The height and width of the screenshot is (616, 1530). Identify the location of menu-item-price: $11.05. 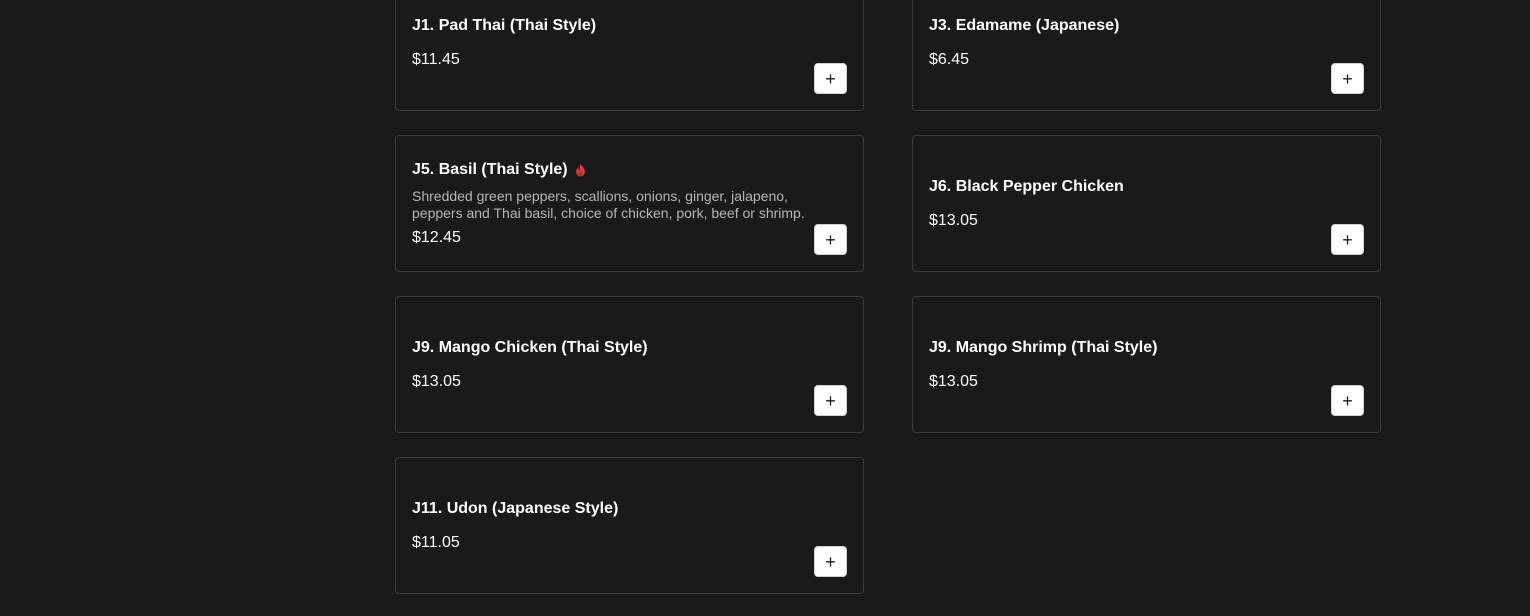
(436, 542).